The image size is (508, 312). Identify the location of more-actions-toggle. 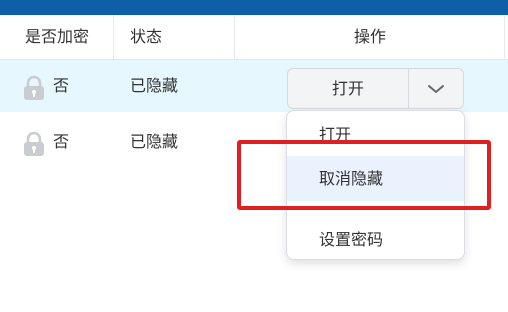
(436, 88).